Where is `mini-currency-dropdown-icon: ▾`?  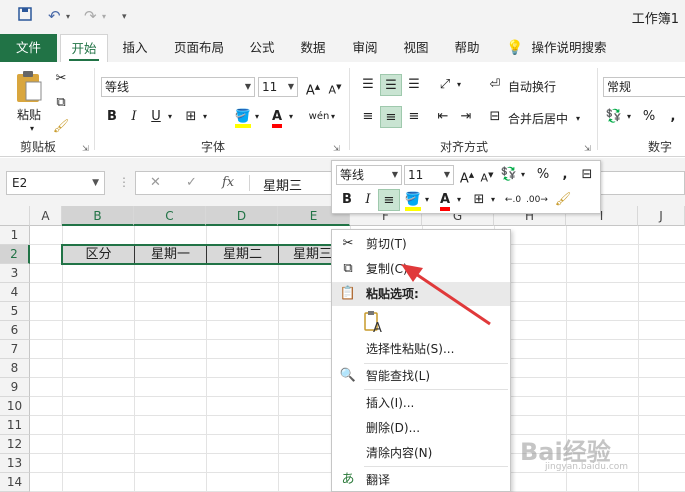 mini-currency-dropdown-icon: ▾ is located at coordinates (523, 174).